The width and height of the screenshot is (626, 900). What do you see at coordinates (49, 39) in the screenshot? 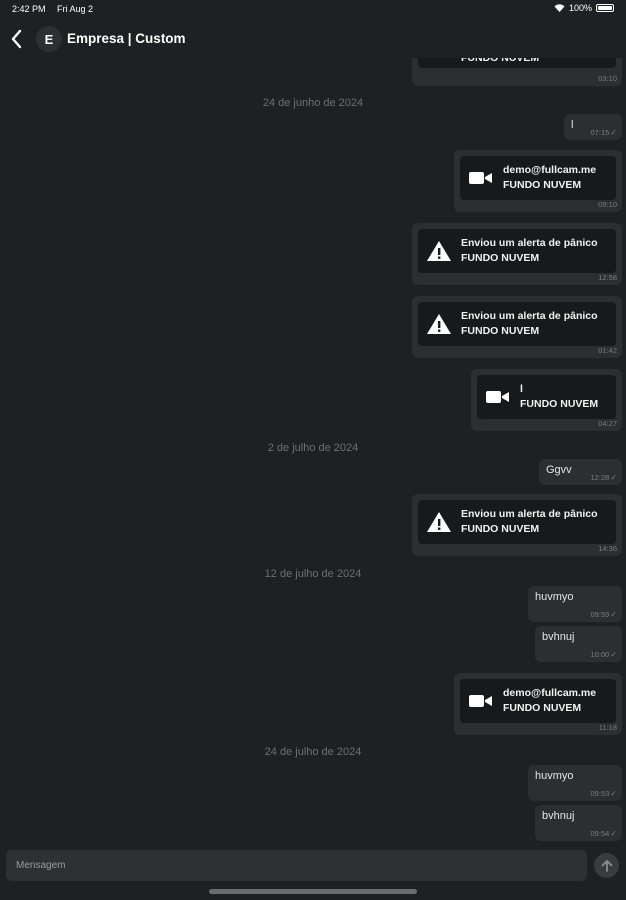
I see `avatar: E` at bounding box center [49, 39].